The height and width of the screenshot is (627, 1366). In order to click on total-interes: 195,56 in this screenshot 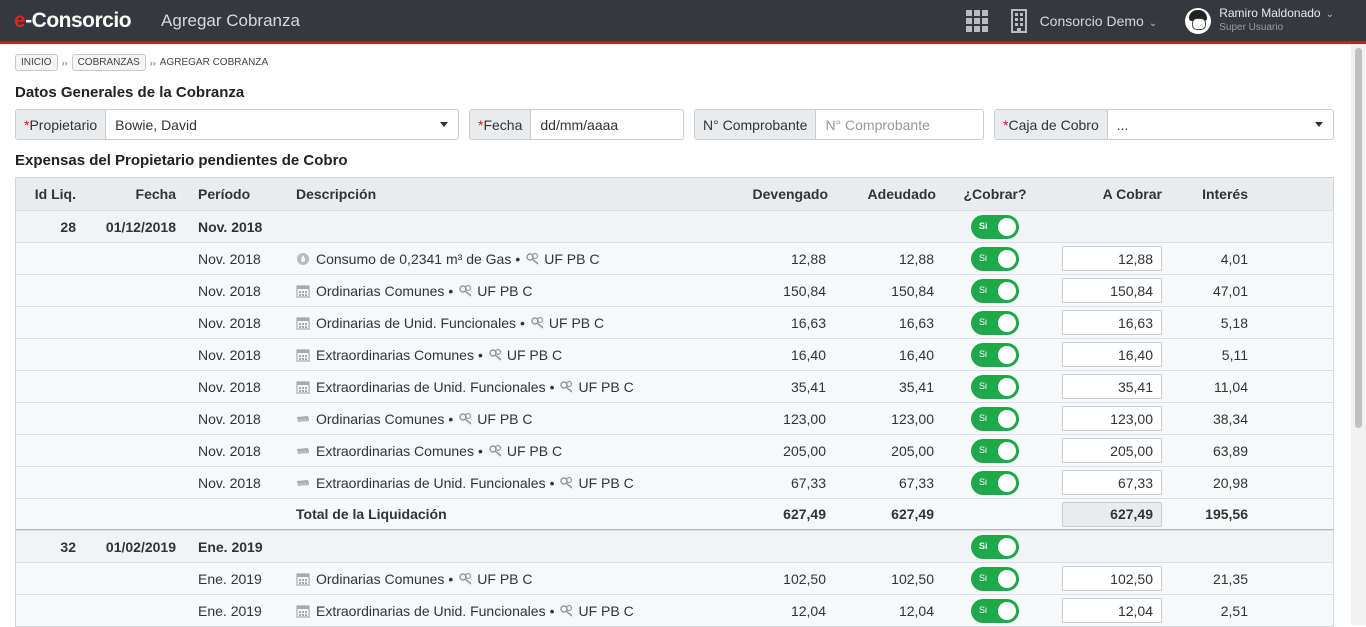, I will do `click(1226, 514)`.